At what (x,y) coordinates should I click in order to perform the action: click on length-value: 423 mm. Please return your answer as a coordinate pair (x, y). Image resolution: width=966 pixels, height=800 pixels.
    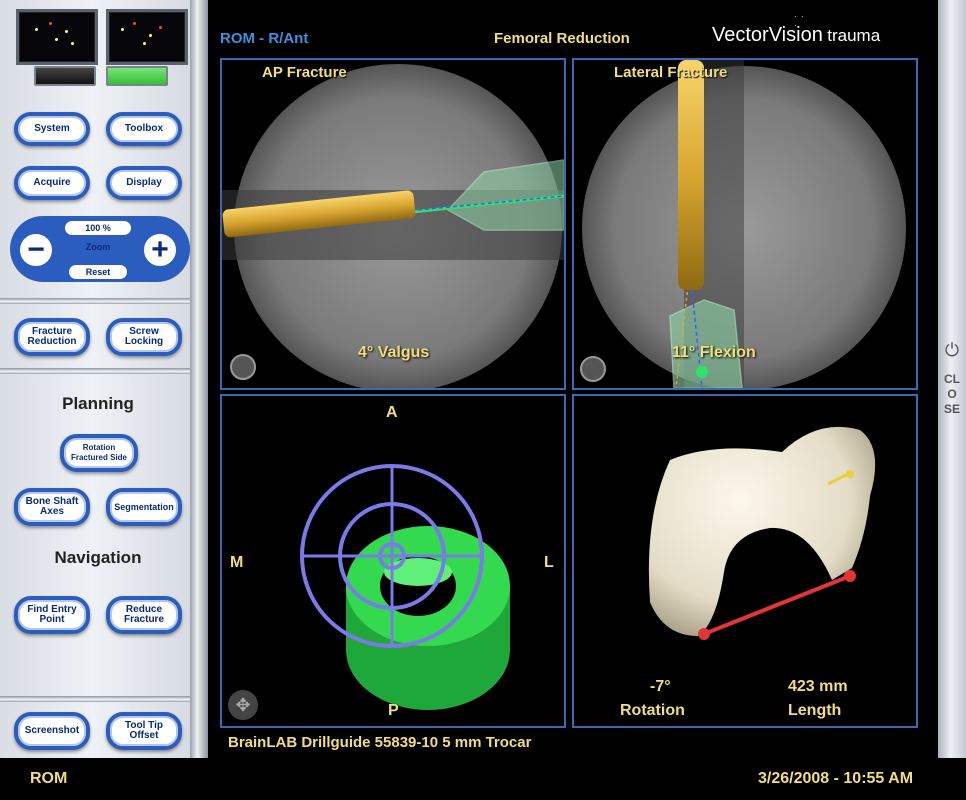
    Looking at the image, I should click on (818, 686).